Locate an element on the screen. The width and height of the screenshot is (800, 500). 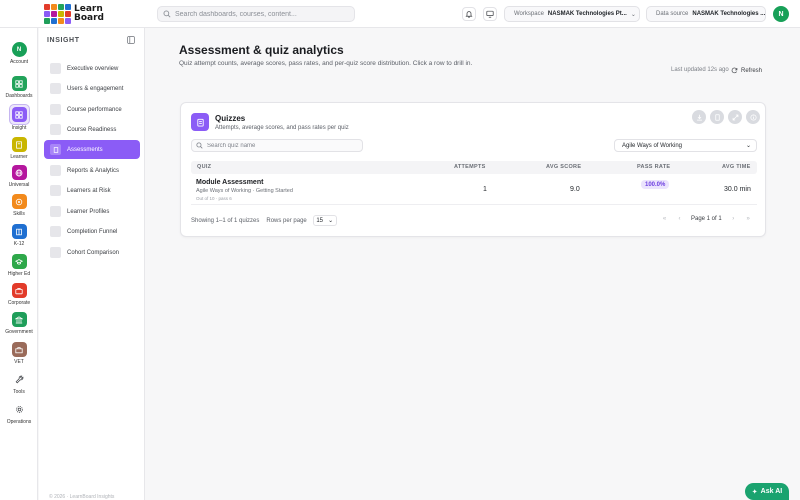
sidebar-item-executive-overview: Executive overview is located at coordinates (92, 68).